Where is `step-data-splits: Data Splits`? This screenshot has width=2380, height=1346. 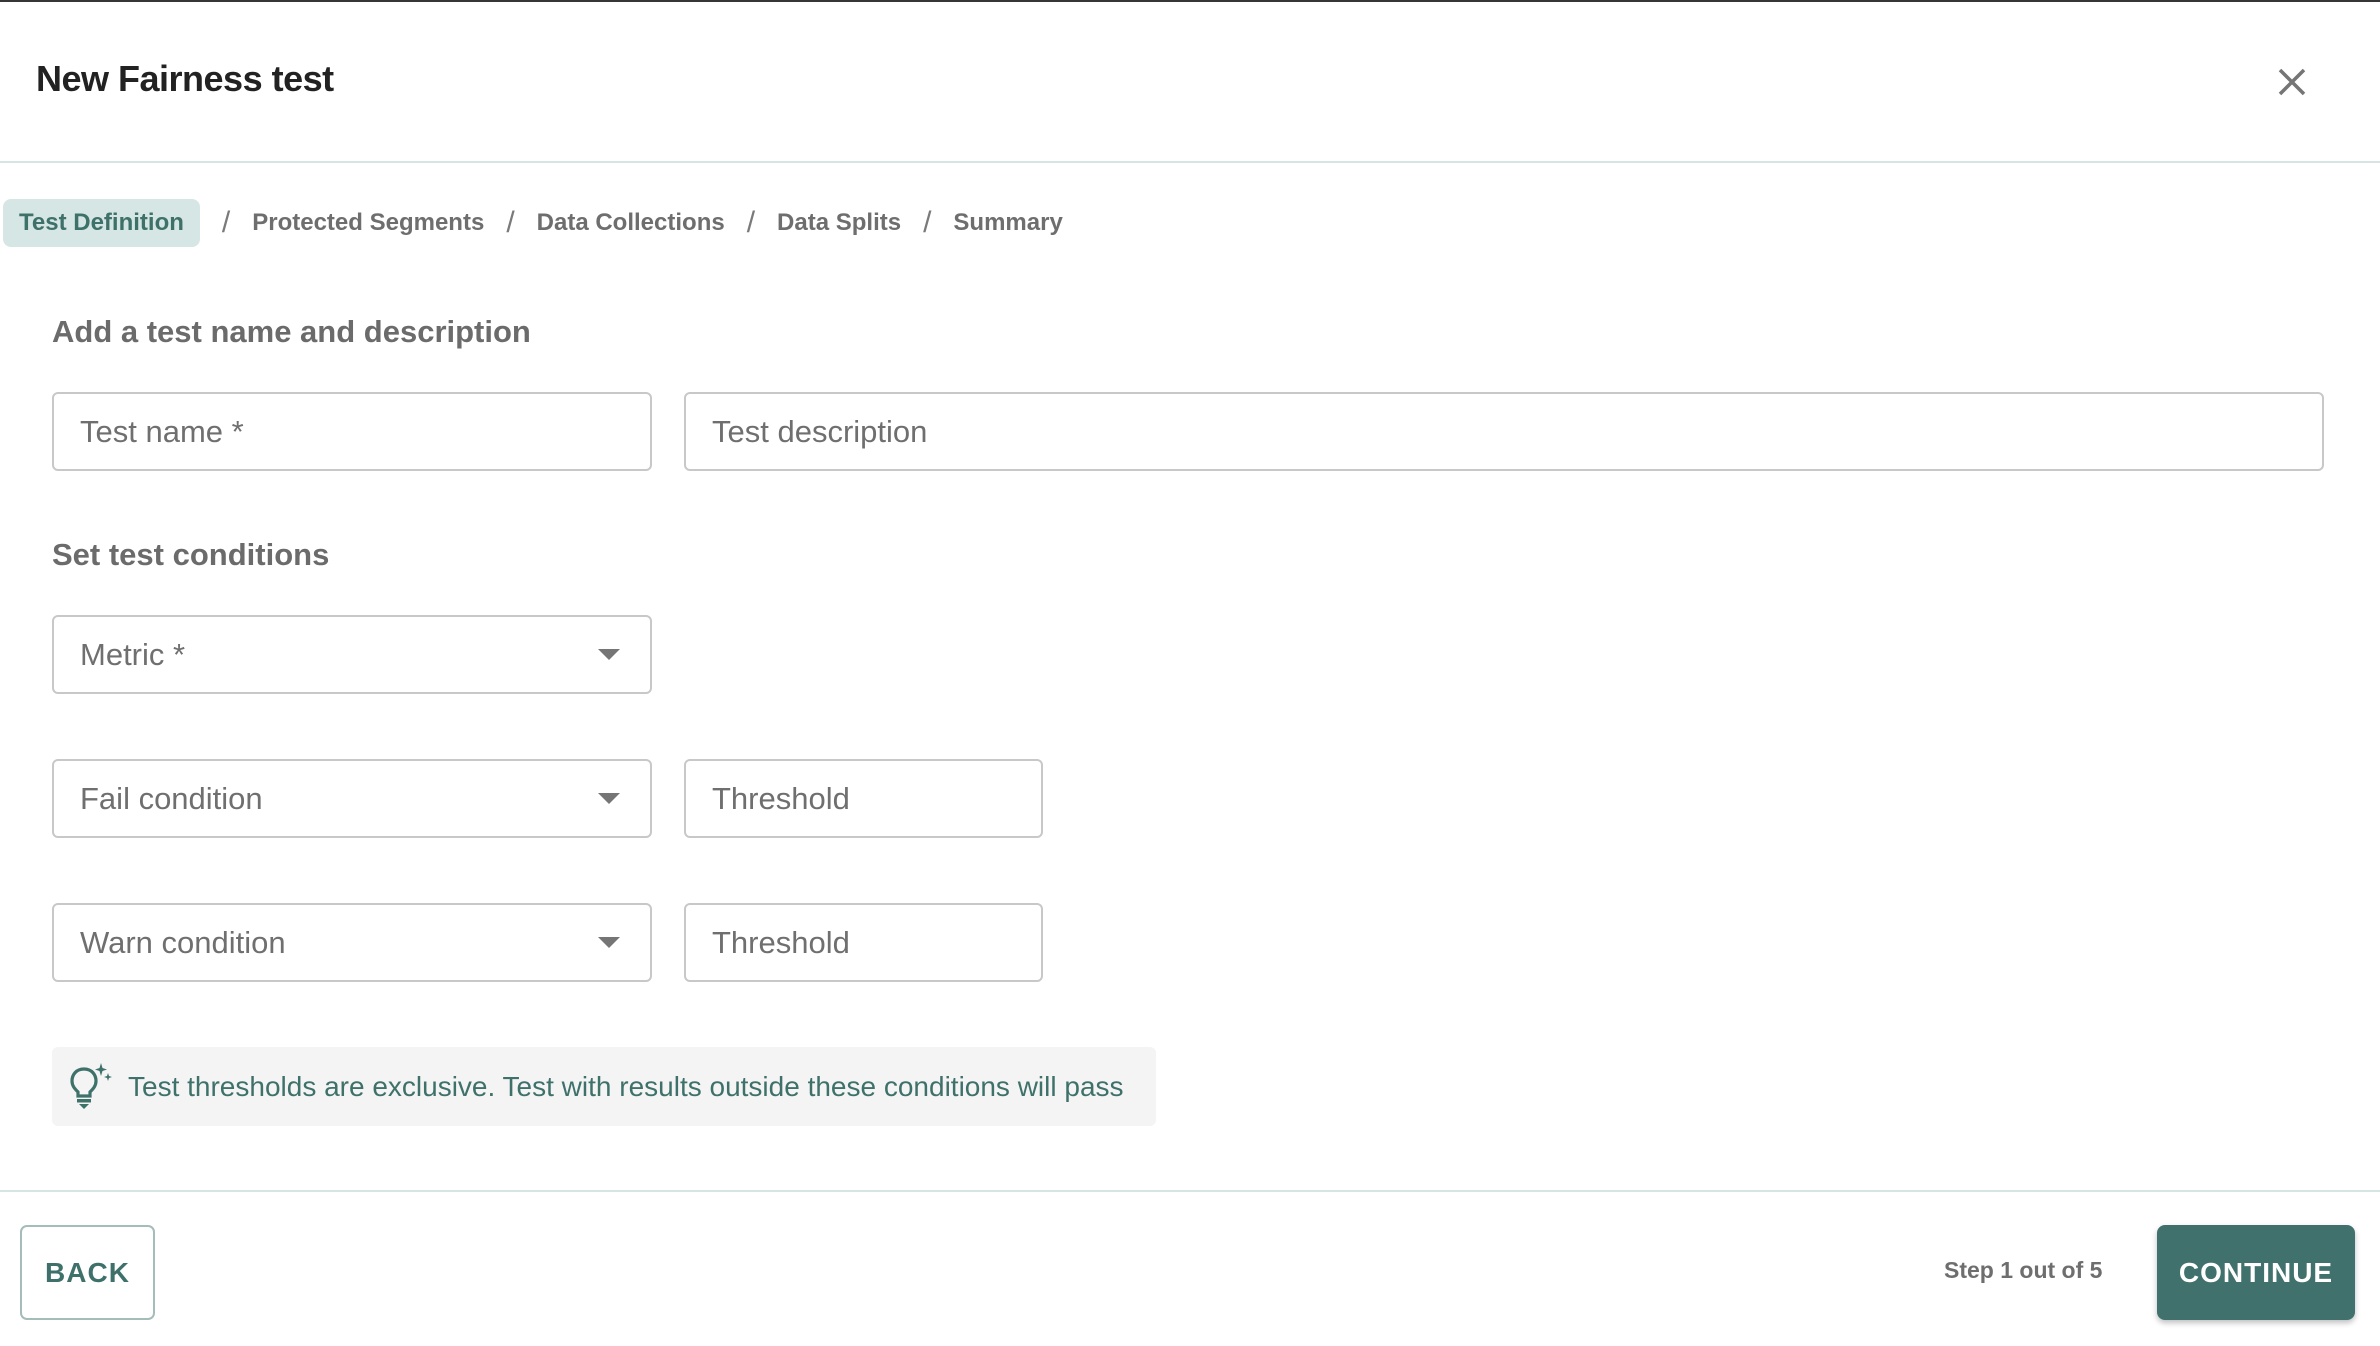 step-data-splits: Data Splits is located at coordinates (839, 223).